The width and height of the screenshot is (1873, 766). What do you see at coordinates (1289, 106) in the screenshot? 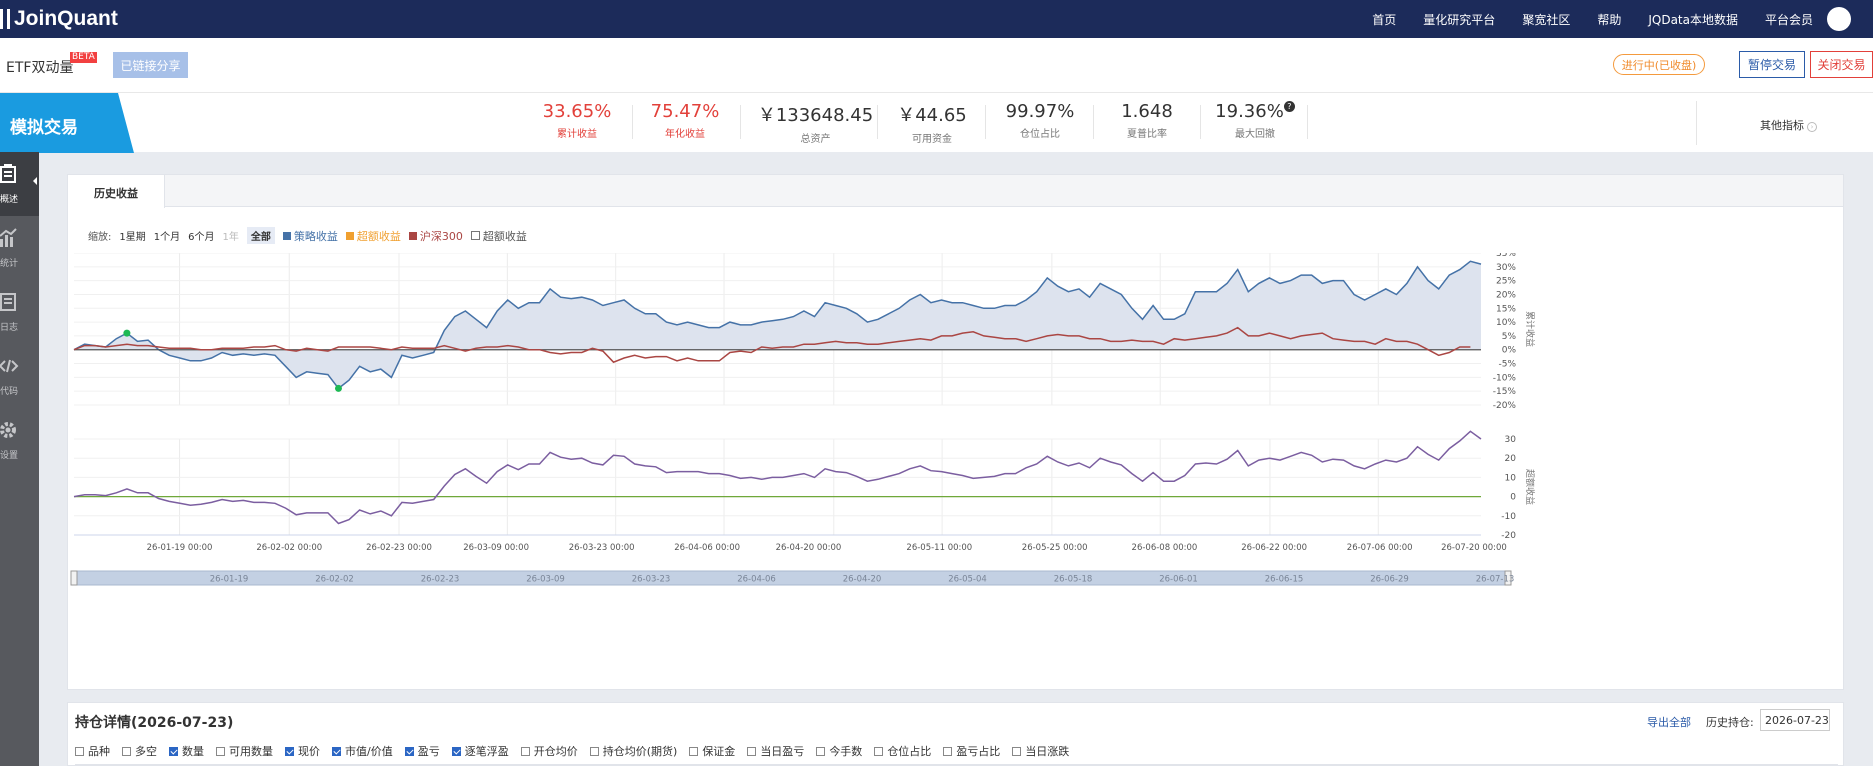
I see `help-icon: ?` at bounding box center [1289, 106].